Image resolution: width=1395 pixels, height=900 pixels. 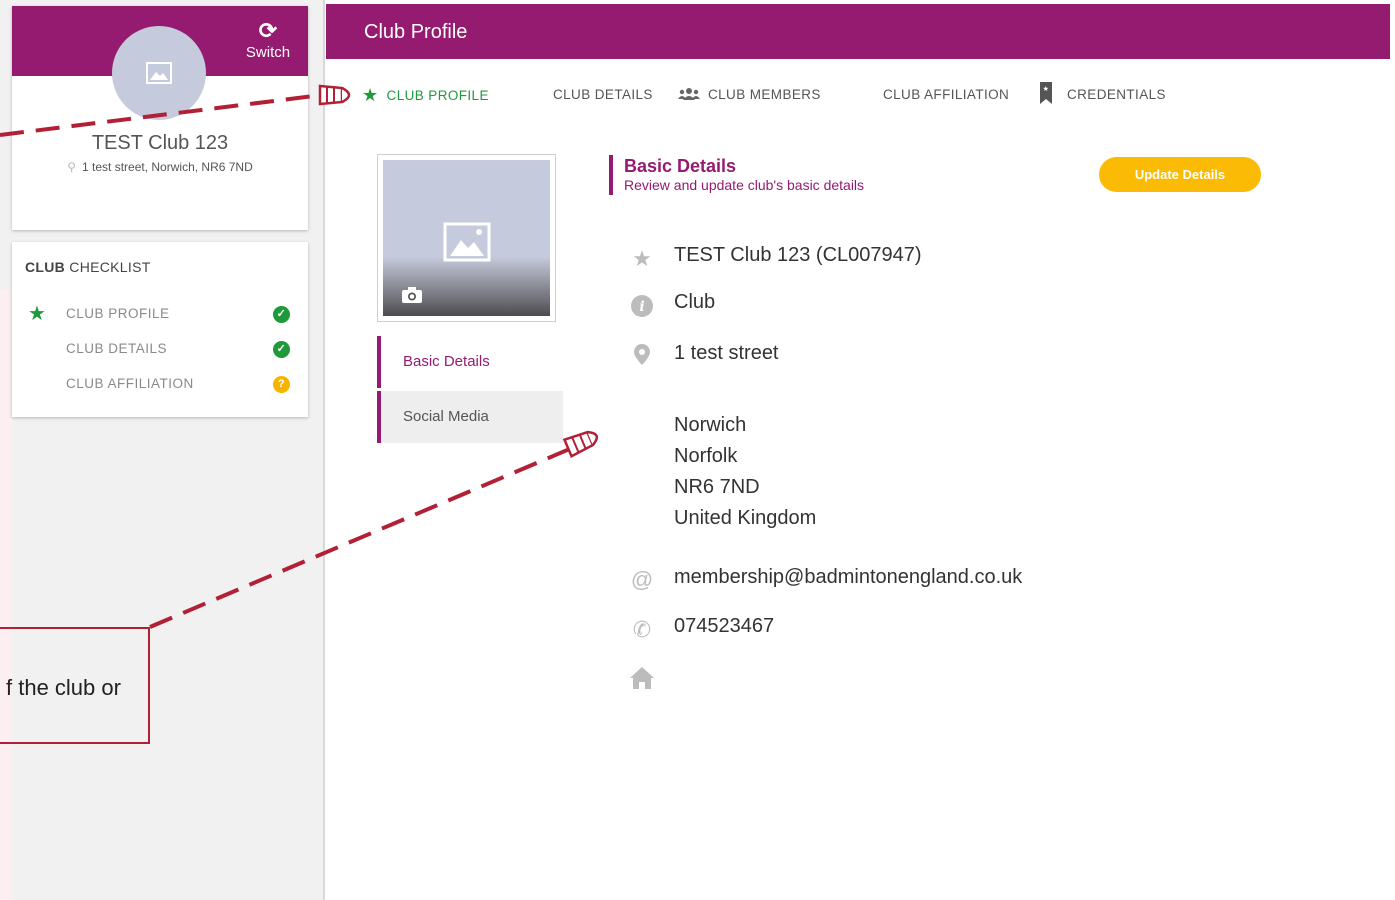 I want to click on tab-club-profile: ★ CLUB PROFILE, so click(x=425, y=95).